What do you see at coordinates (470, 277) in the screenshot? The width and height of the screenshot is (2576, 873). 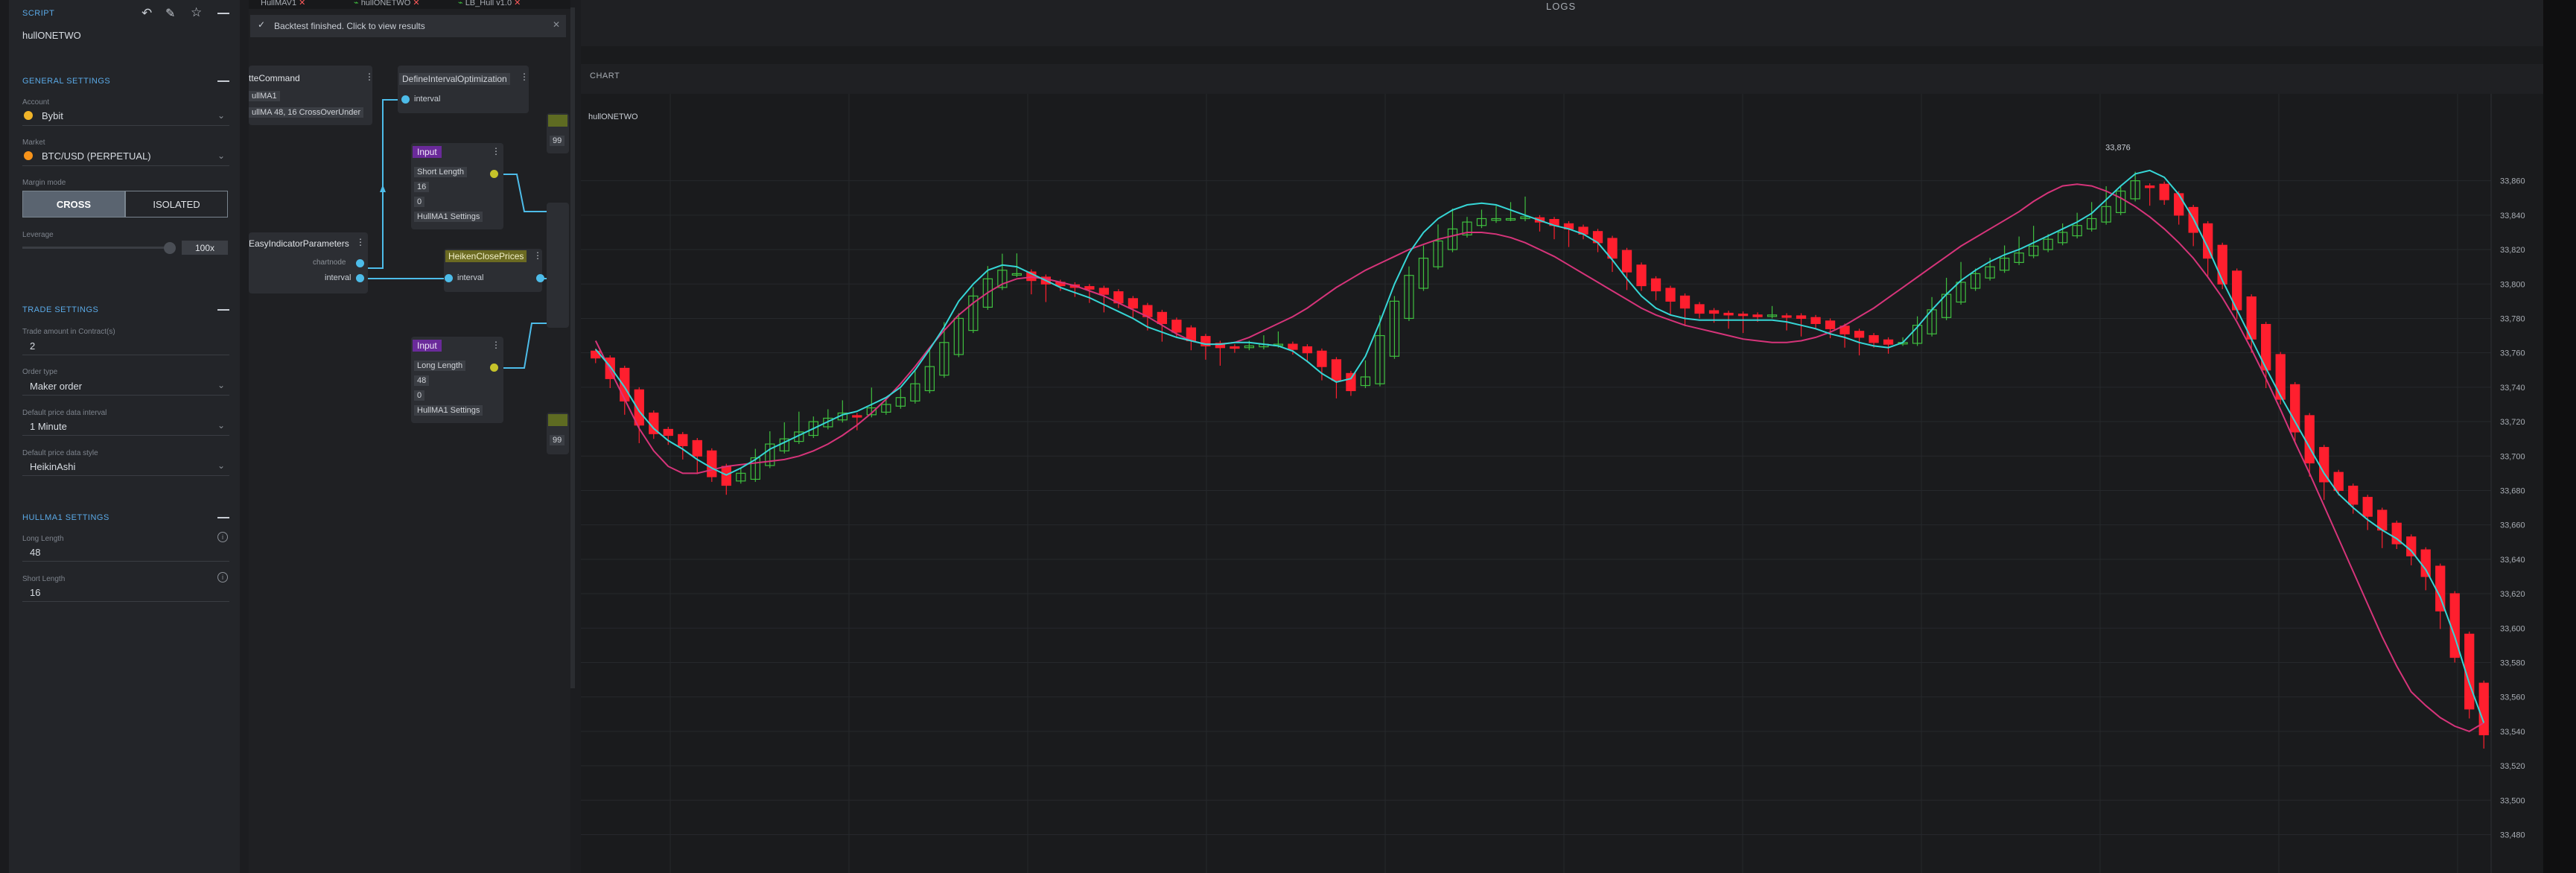 I see `port-label: interval` at bounding box center [470, 277].